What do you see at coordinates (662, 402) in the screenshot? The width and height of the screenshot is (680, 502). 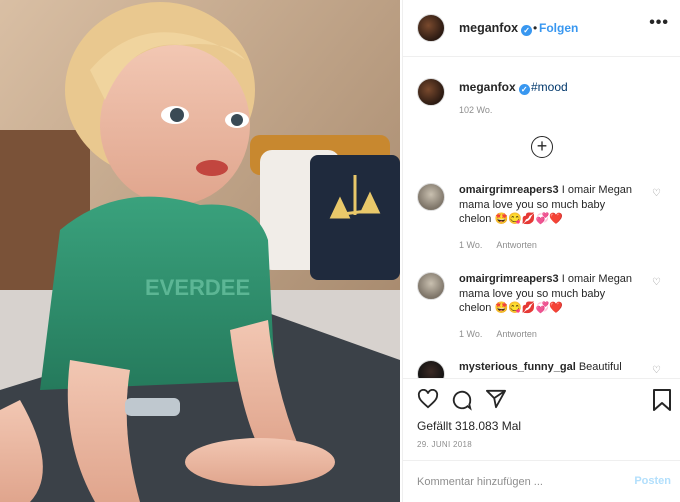 I see `bookmark-save-icon` at bounding box center [662, 402].